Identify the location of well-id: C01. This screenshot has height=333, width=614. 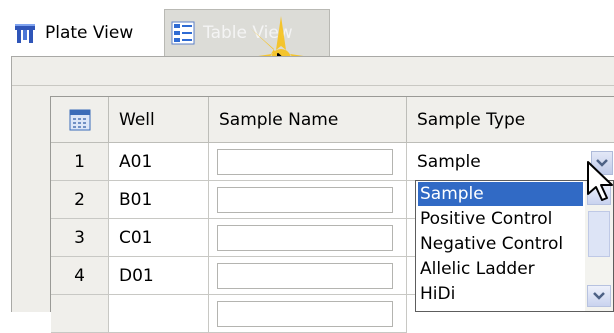
(136, 237).